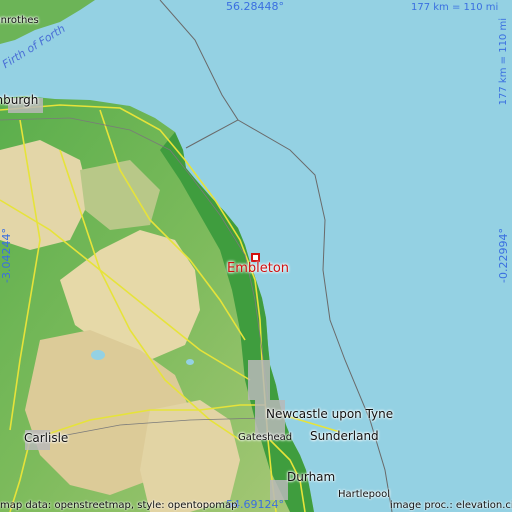  What do you see at coordinates (311, 477) in the screenshot?
I see `place-durham: Durham` at bounding box center [311, 477].